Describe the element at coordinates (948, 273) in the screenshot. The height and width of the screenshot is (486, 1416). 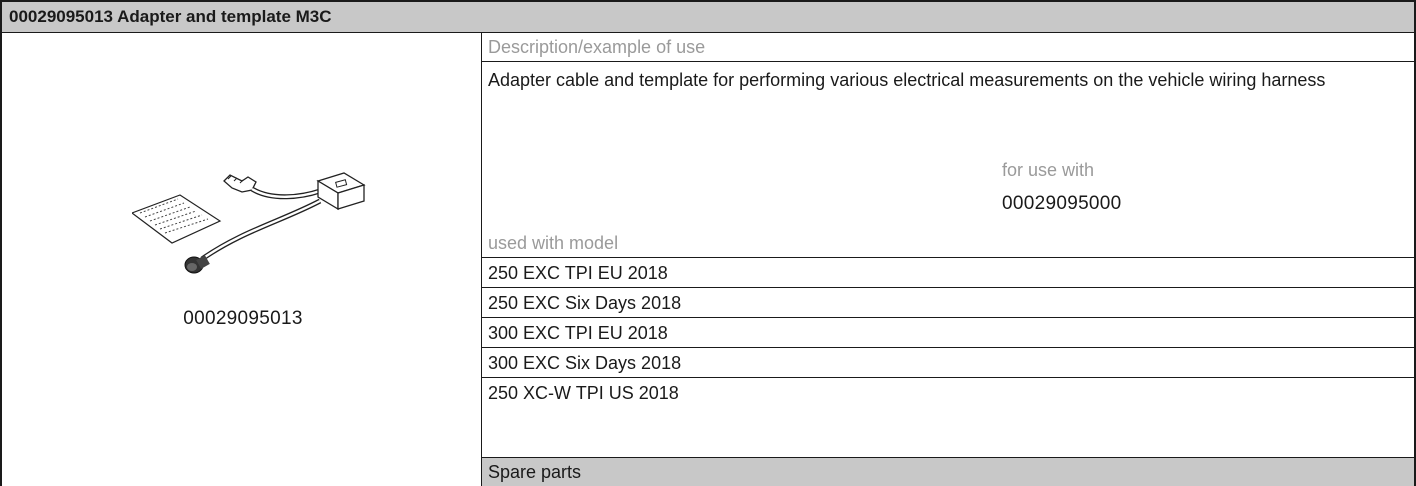
I see `model-item: 250 EXC TPI EU 2018` at that location.